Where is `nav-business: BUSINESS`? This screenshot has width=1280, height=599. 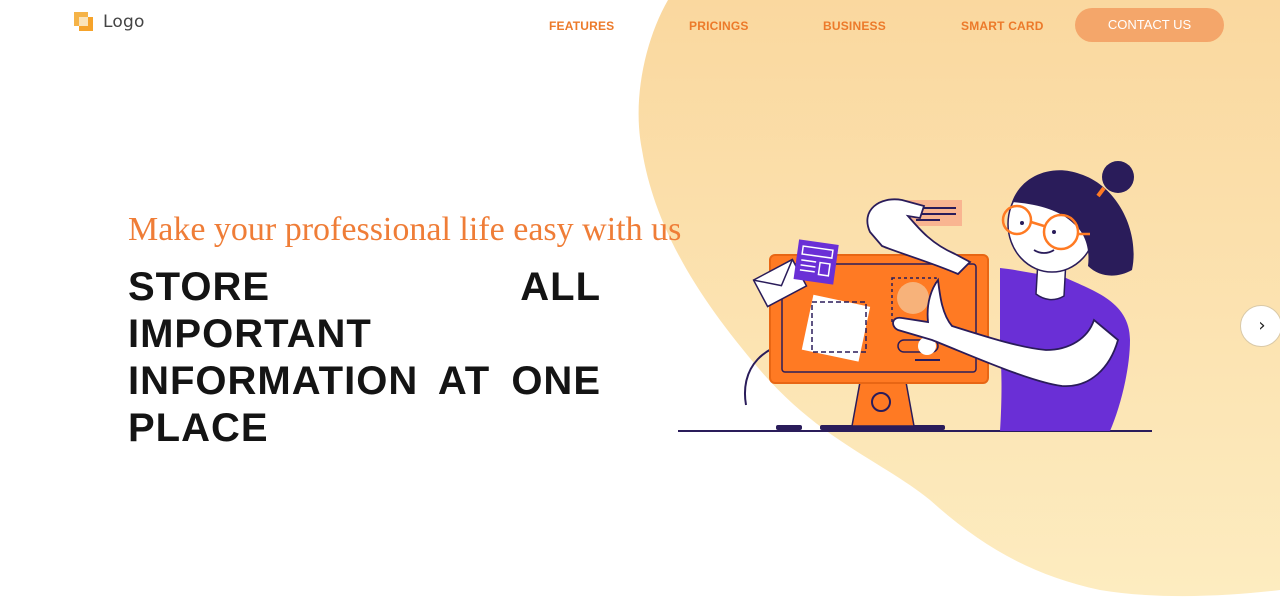
nav-business: BUSINESS is located at coordinates (854, 26).